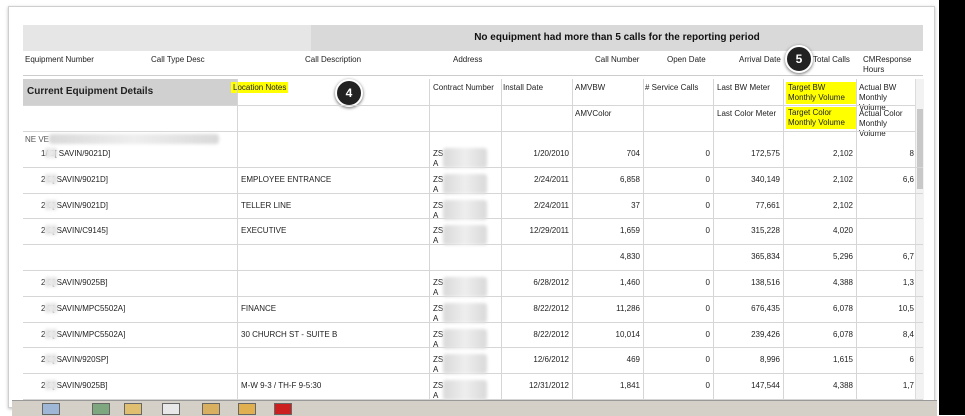  I want to click on equipment-number-cell: 2 5[ SAVIN/9025B], so click(74, 386).